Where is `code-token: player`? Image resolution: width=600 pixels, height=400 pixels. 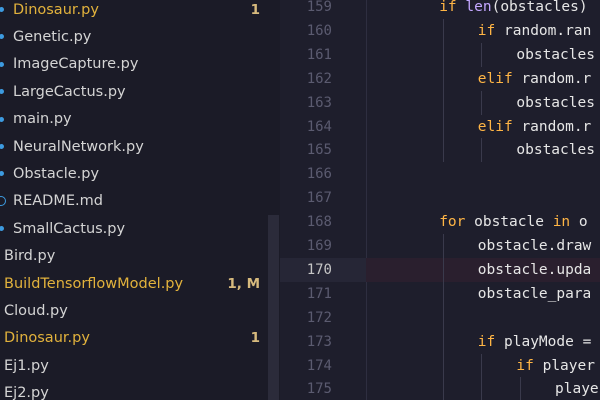 code-token: player is located at coordinates (568, 365).